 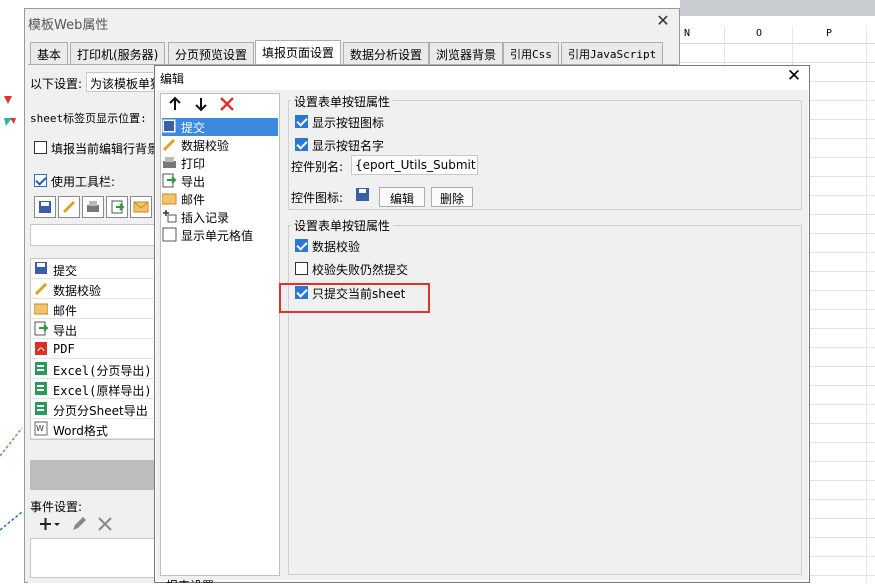 I want to click on event-list, so click(x=94, y=558).